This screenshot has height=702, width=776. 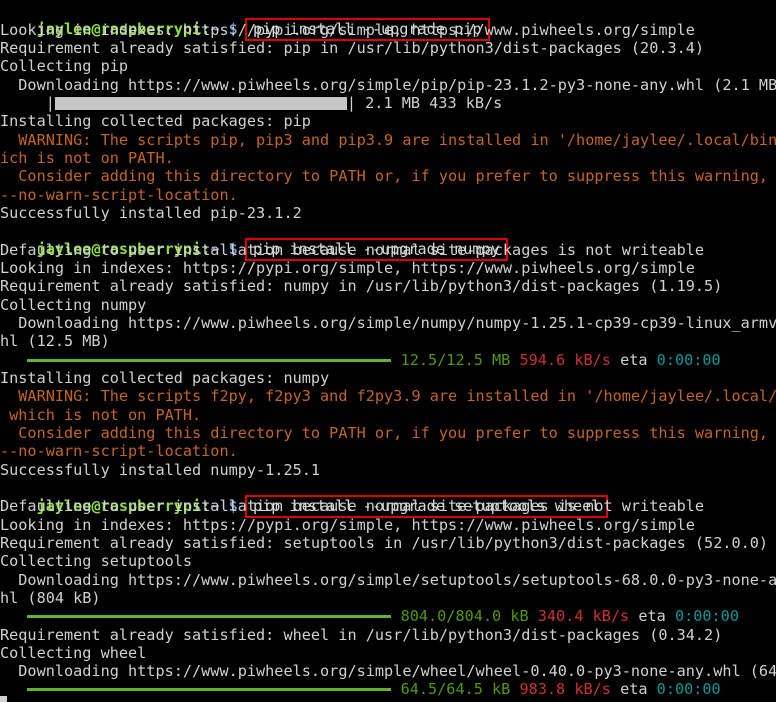 I want to click on download-size: 64.5/64.5 kB, so click(x=455, y=689).